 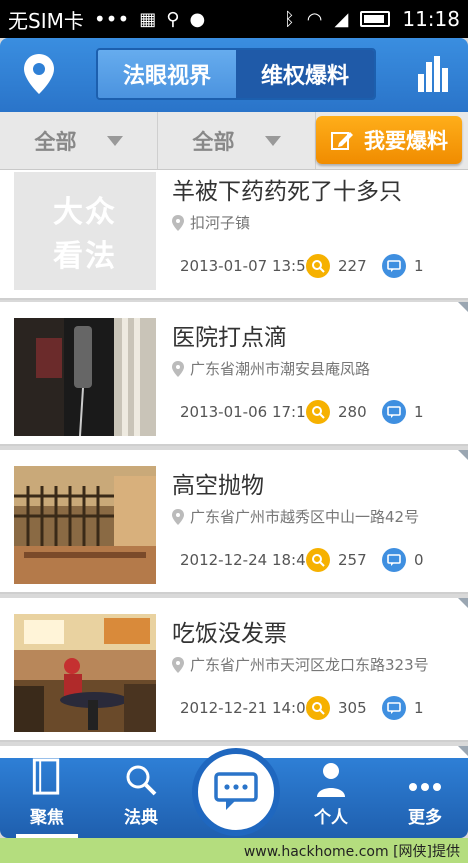 I want to click on item-address-text: 扣河子镇, so click(x=220, y=223).